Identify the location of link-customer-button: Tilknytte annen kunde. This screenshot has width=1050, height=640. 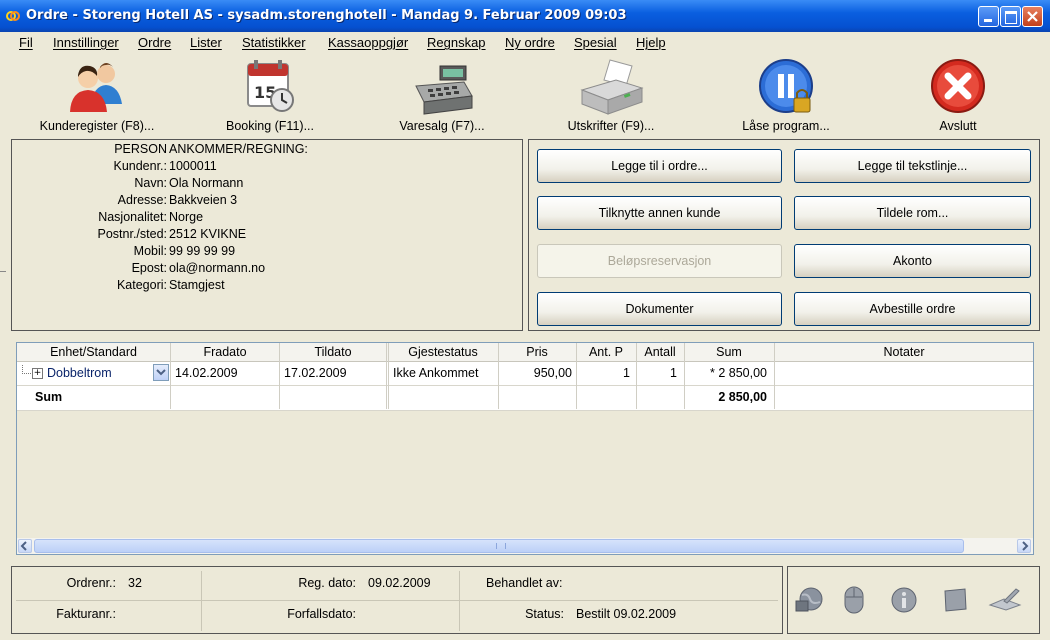
(659, 213).